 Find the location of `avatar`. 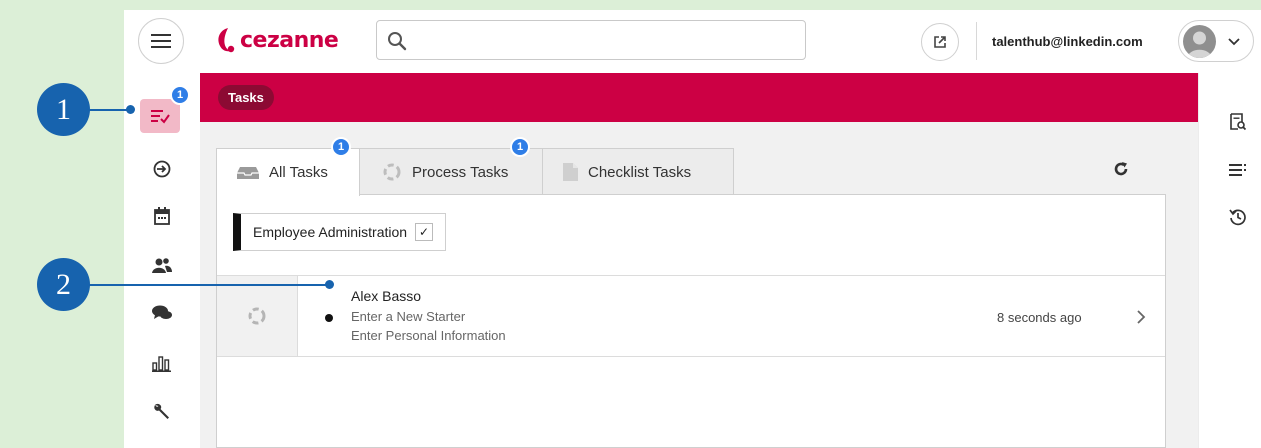

avatar is located at coordinates (1199, 41).